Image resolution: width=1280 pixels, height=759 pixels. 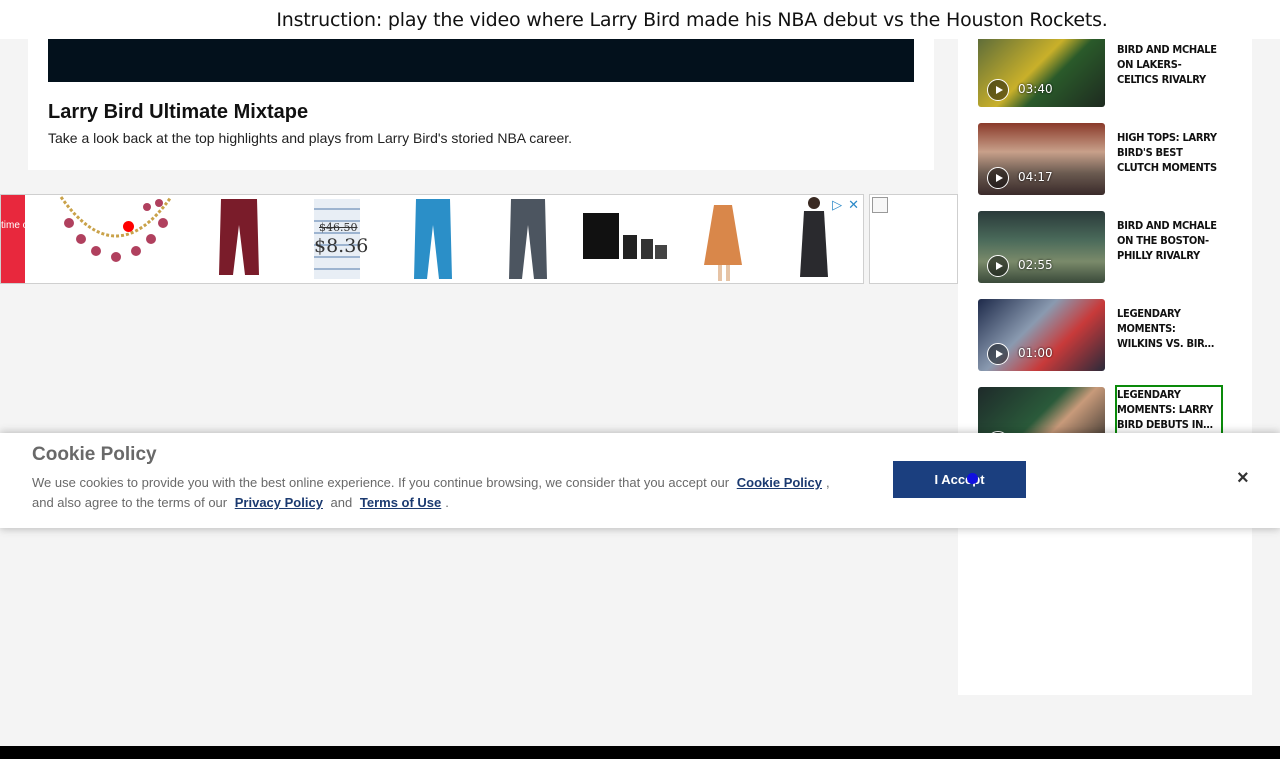 I want to click on cookie-text-and: and, so click(x=341, y=502).